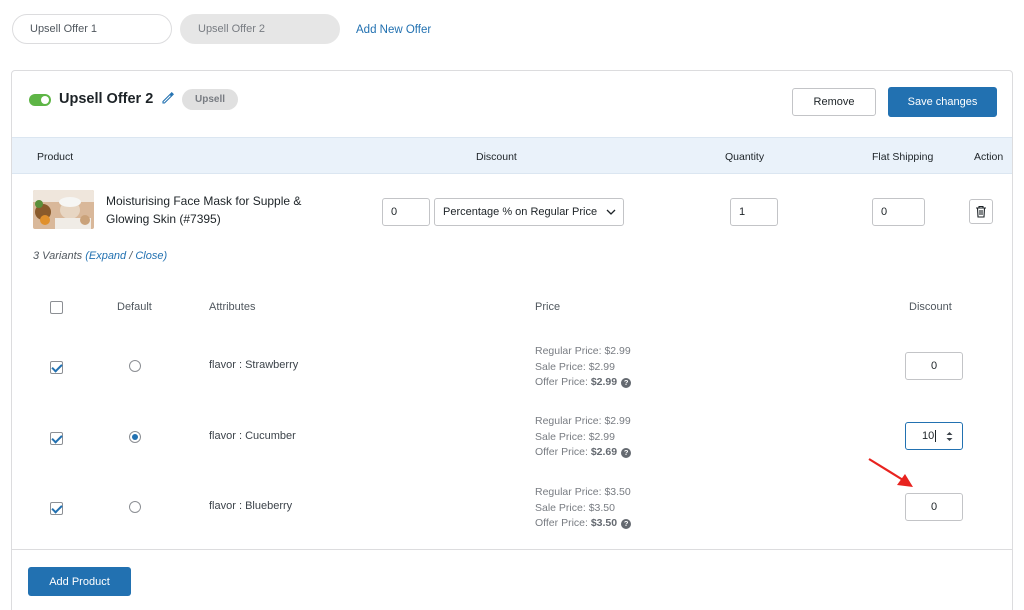  What do you see at coordinates (890, 472) in the screenshot?
I see `arrow-pointer-icon` at bounding box center [890, 472].